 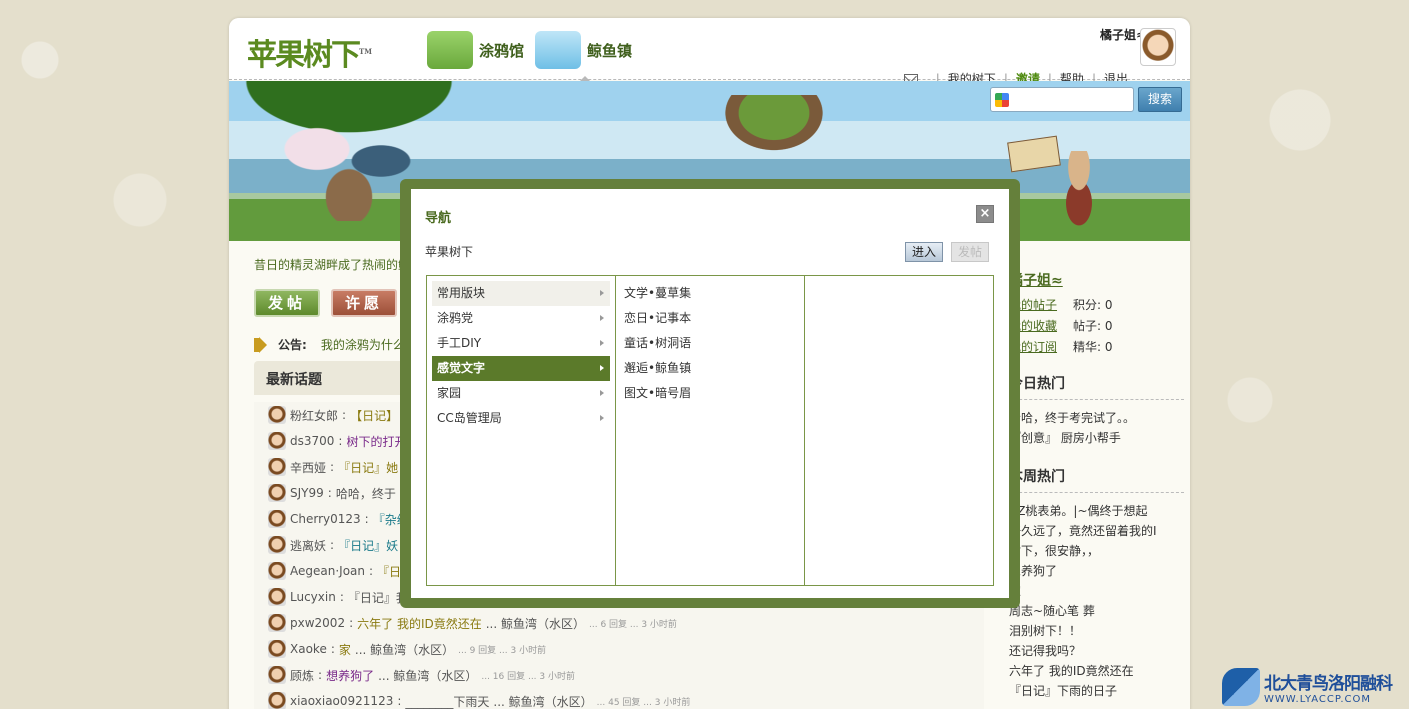 What do you see at coordinates (521, 293) in the screenshot?
I see `category-item: 常用版块` at bounding box center [521, 293].